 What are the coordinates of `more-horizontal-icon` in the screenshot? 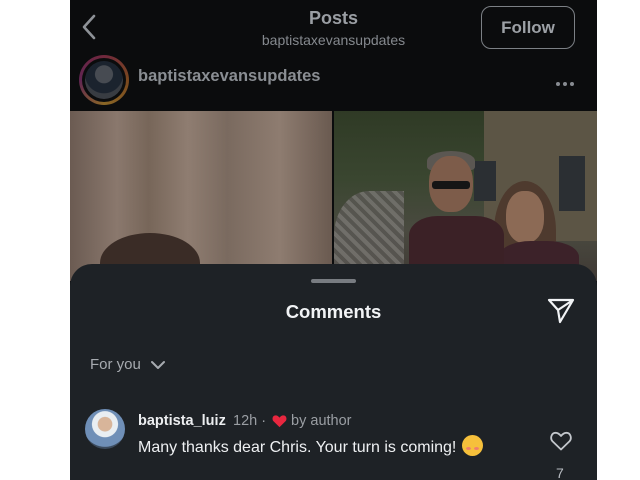 It's located at (568, 79).